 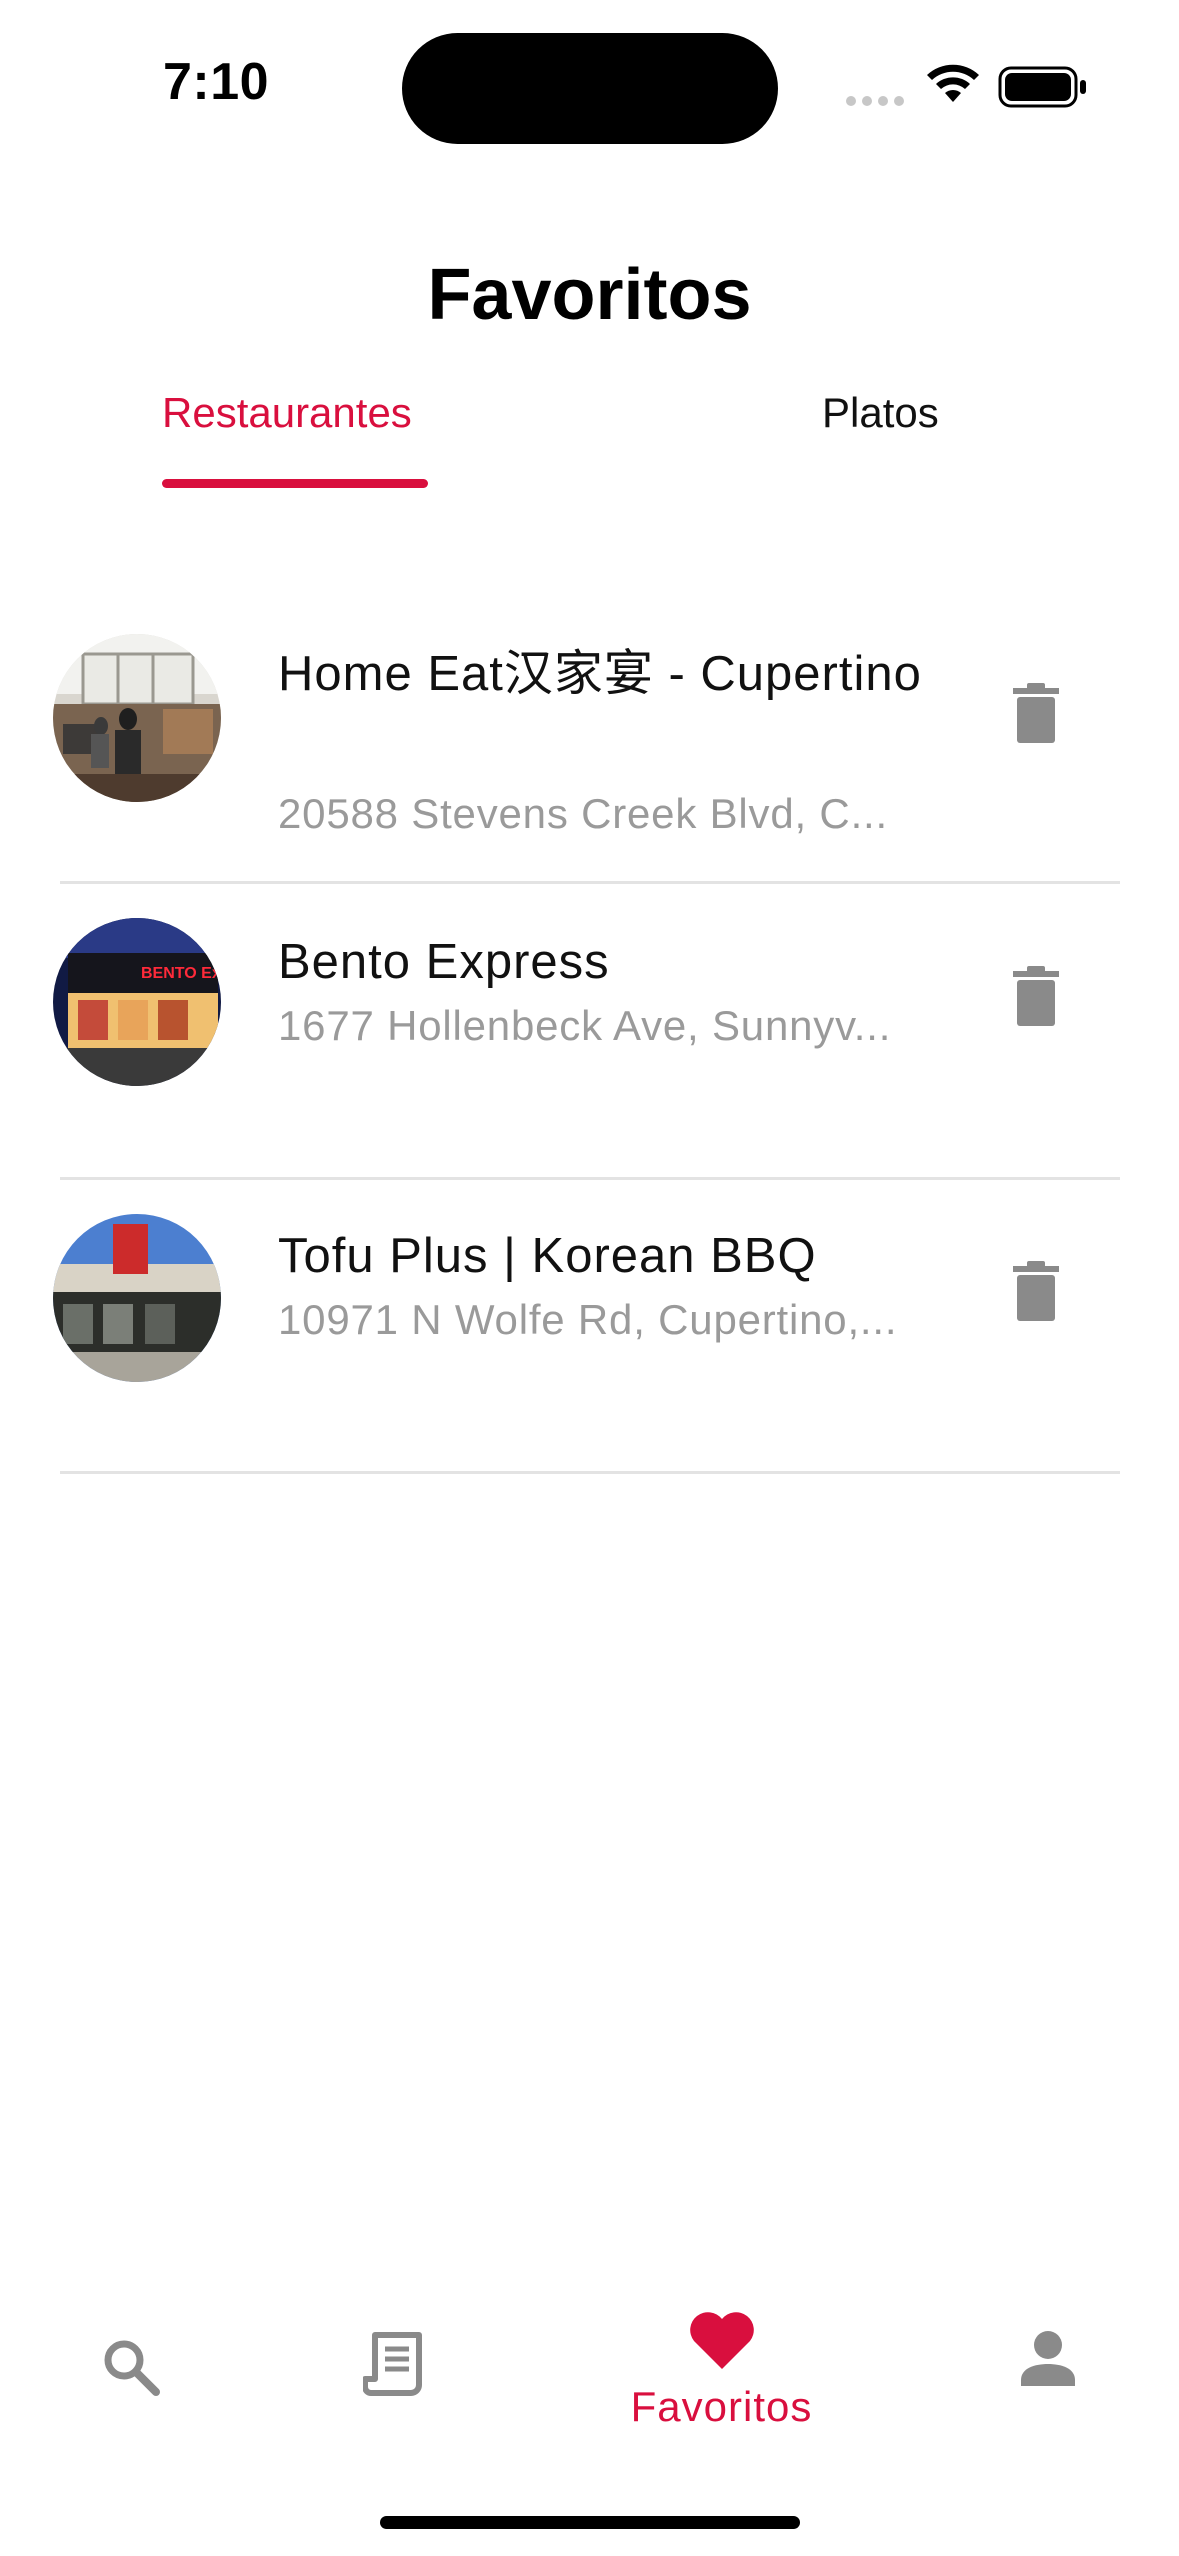 What do you see at coordinates (444, 962) in the screenshot?
I see `restaurant-name: Bento Express` at bounding box center [444, 962].